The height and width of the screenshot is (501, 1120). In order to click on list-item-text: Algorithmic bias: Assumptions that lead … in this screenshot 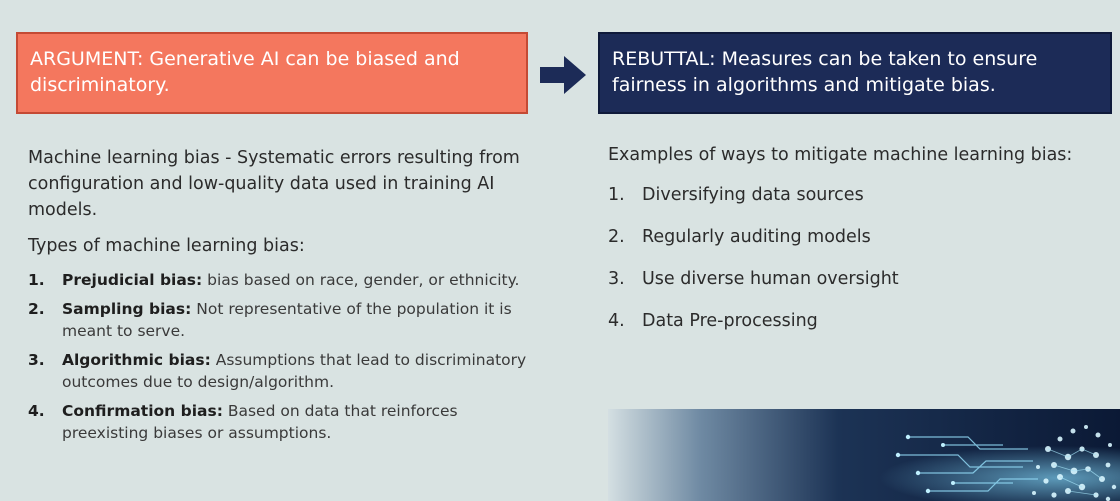, I will do `click(299, 371)`.